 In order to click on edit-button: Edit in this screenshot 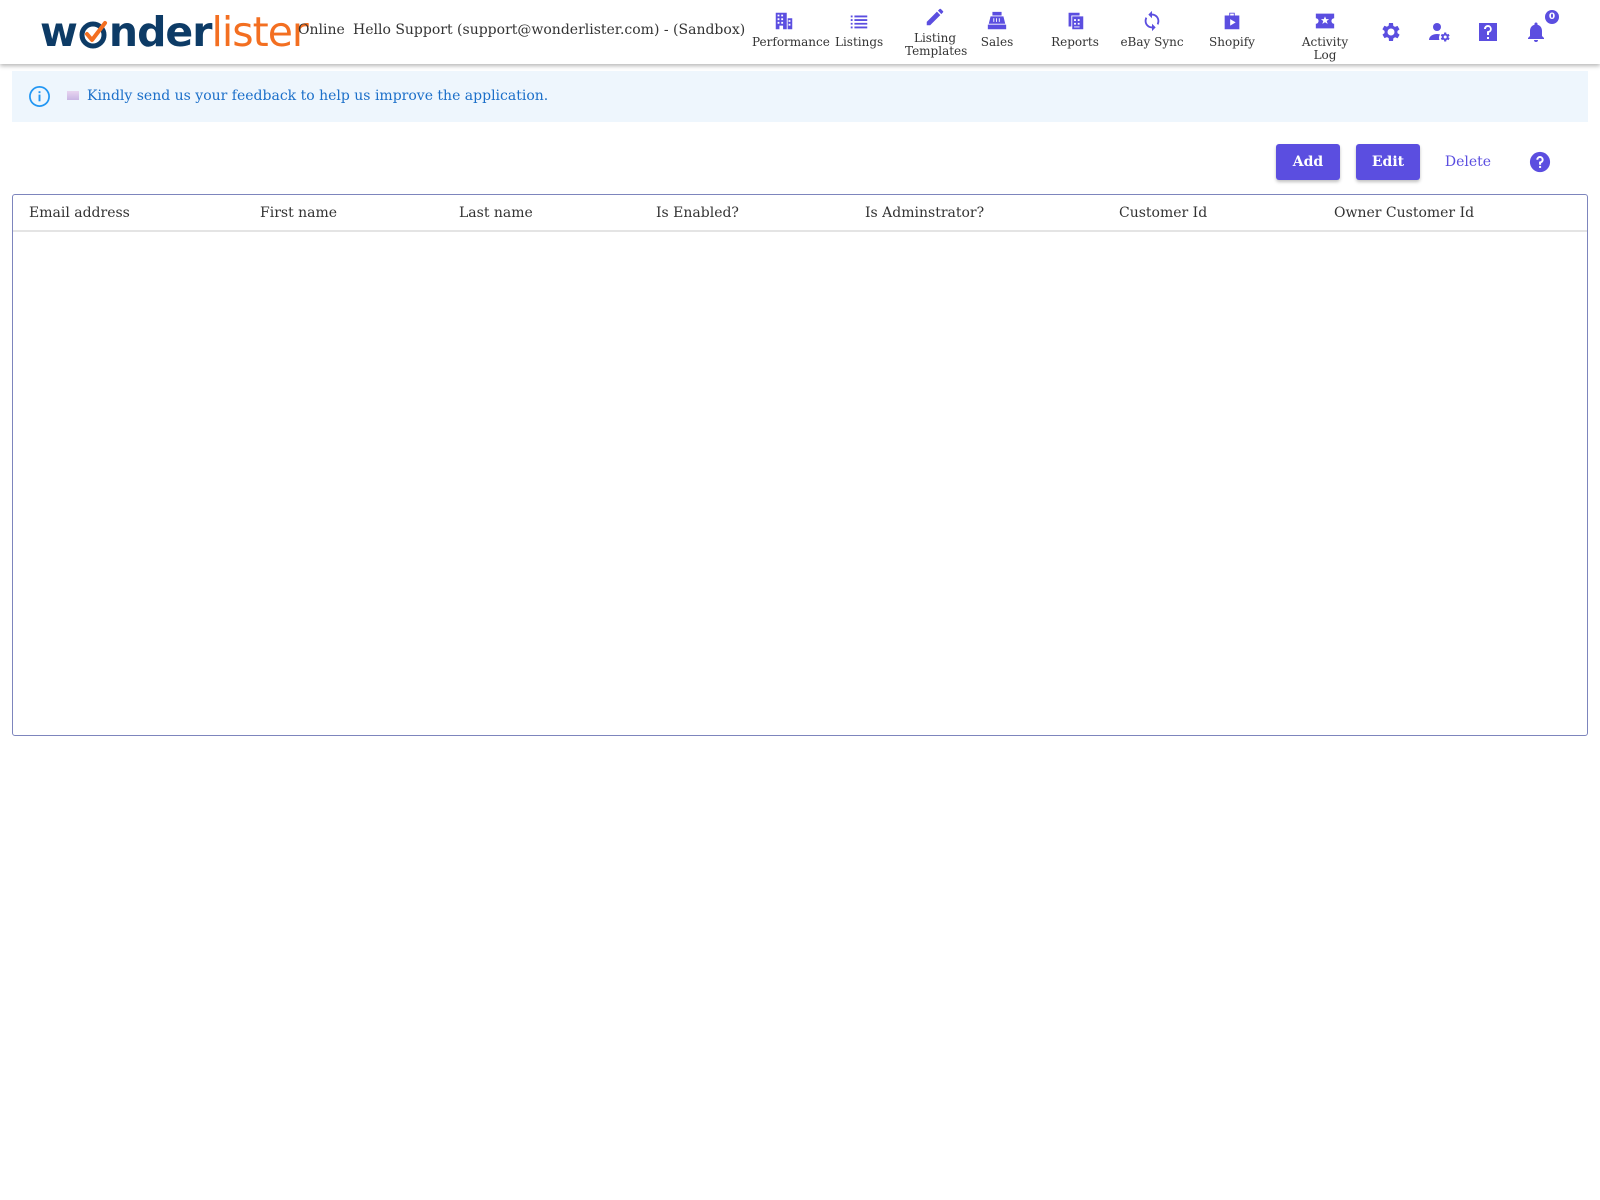, I will do `click(1388, 162)`.